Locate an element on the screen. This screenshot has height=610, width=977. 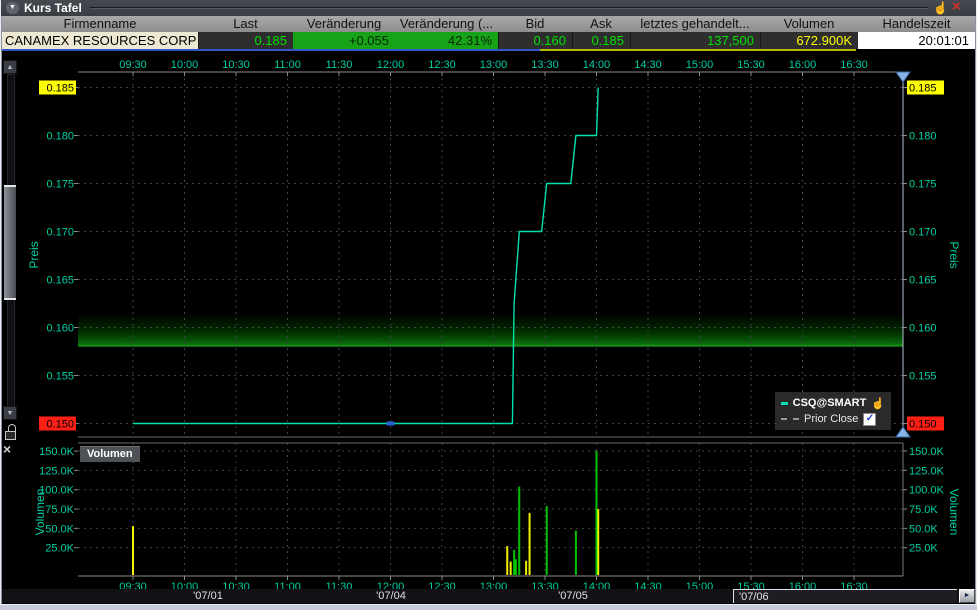
volume-tick-label-right: 125.0K is located at coordinates (927, 471).